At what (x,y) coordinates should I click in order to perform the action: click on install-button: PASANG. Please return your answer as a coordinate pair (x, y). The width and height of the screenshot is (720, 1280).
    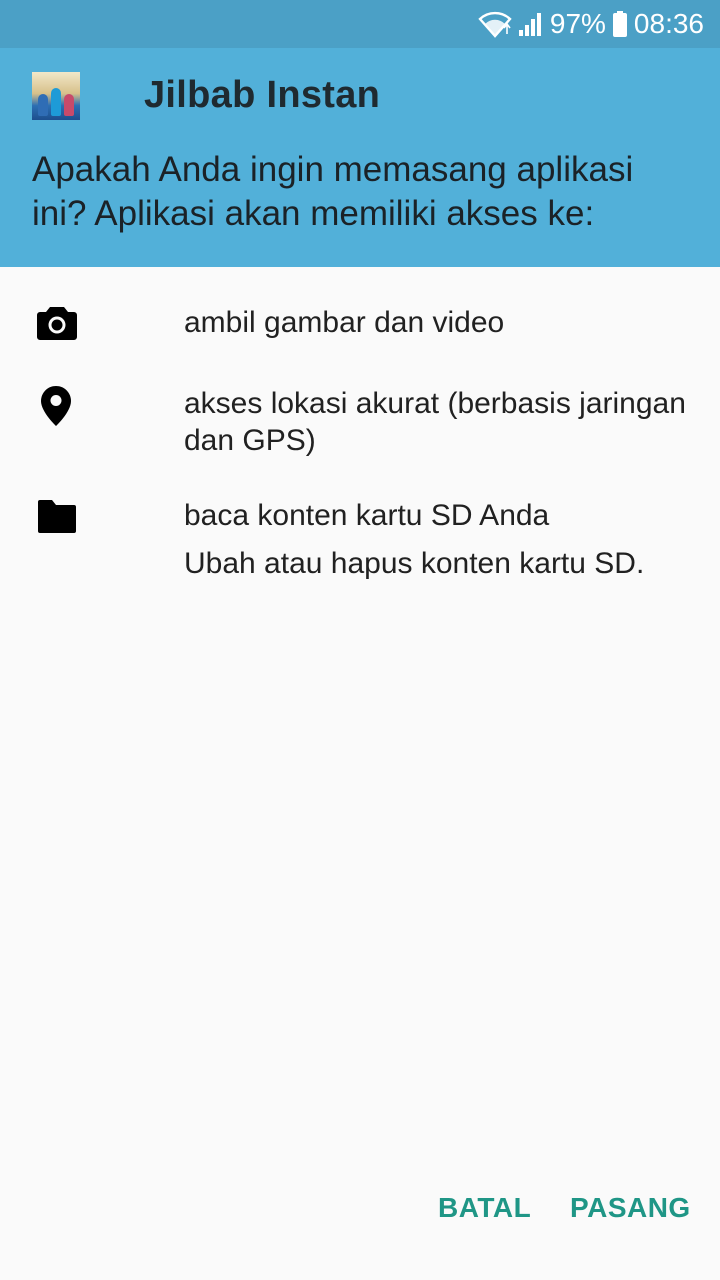
    Looking at the image, I should click on (630, 1208).